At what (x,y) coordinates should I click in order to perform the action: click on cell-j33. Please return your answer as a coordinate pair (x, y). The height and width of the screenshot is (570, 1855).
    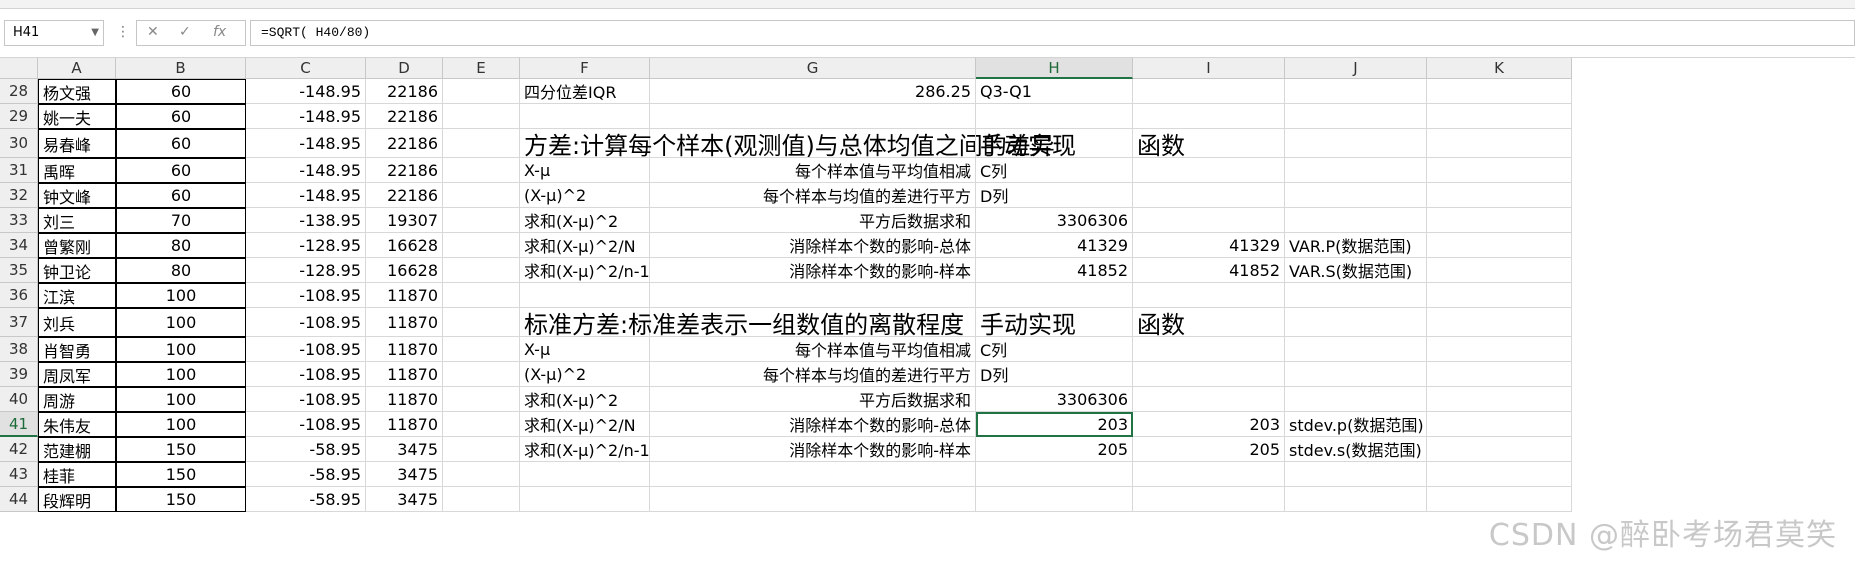
    Looking at the image, I should click on (1356, 220).